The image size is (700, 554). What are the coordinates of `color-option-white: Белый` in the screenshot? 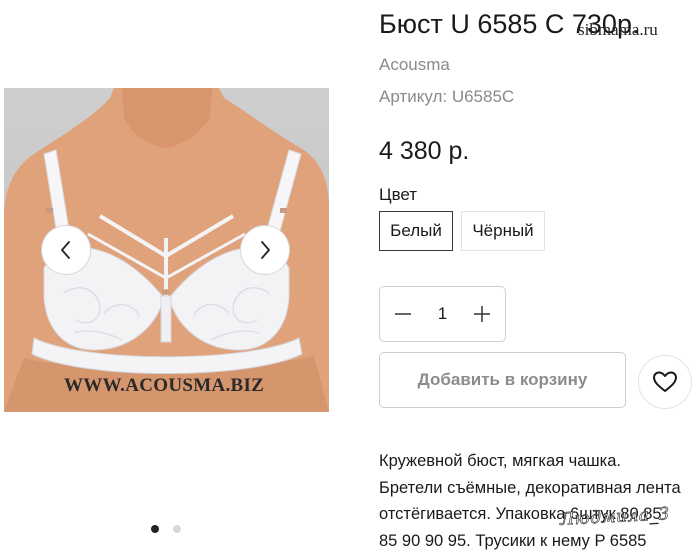 It's located at (416, 231).